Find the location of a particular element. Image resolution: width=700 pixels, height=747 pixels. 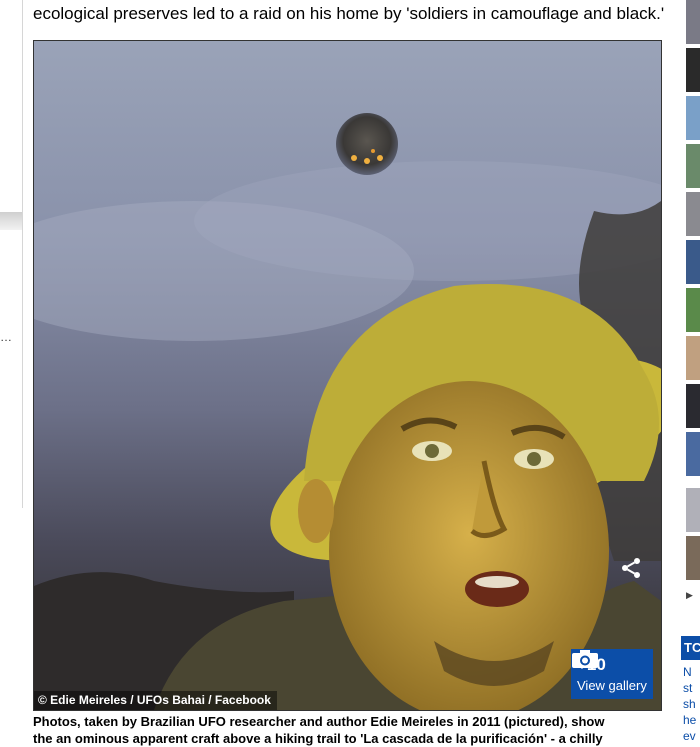

sidebar-link: st is located at coordinates (691, 688).